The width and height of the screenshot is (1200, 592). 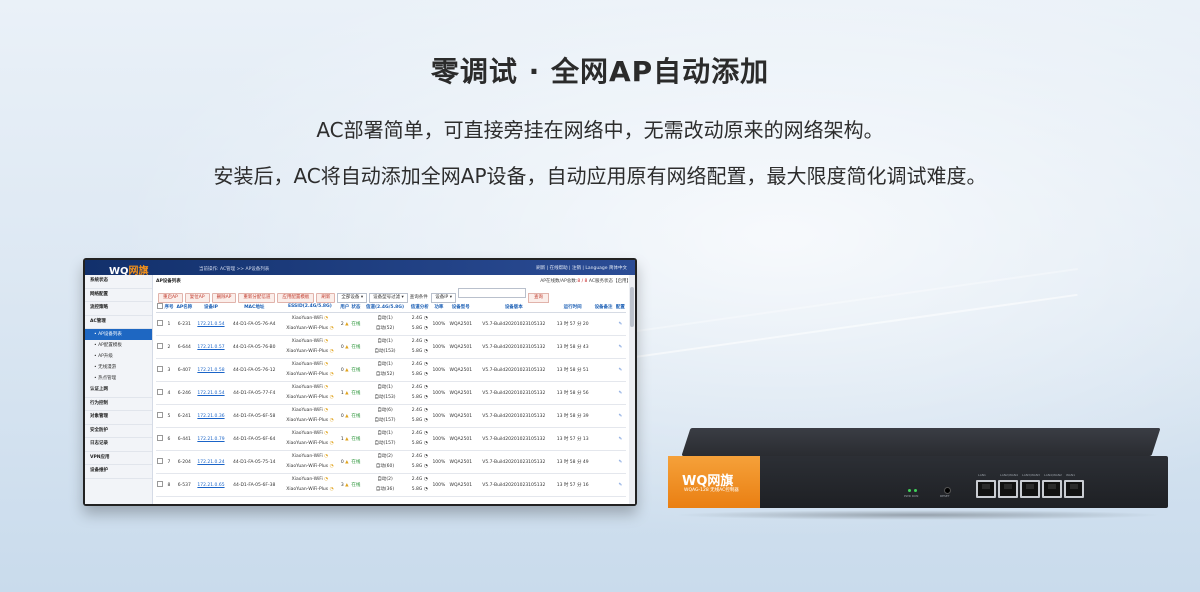 I want to click on ap-channel: 自动(6) 自动(157), so click(x=385, y=416).